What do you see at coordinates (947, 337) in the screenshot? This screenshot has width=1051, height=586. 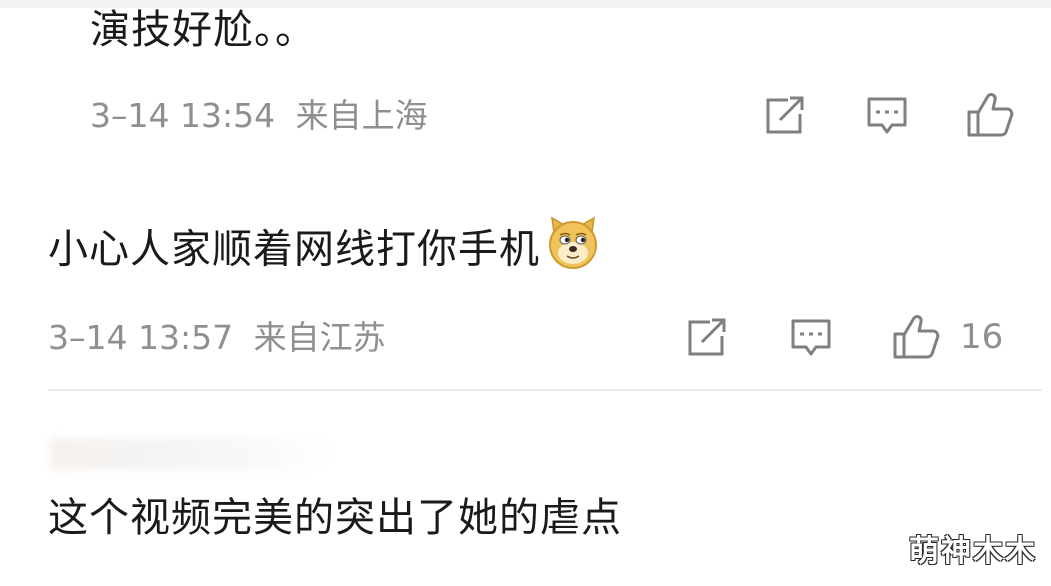 I see `like-button-2: 16` at bounding box center [947, 337].